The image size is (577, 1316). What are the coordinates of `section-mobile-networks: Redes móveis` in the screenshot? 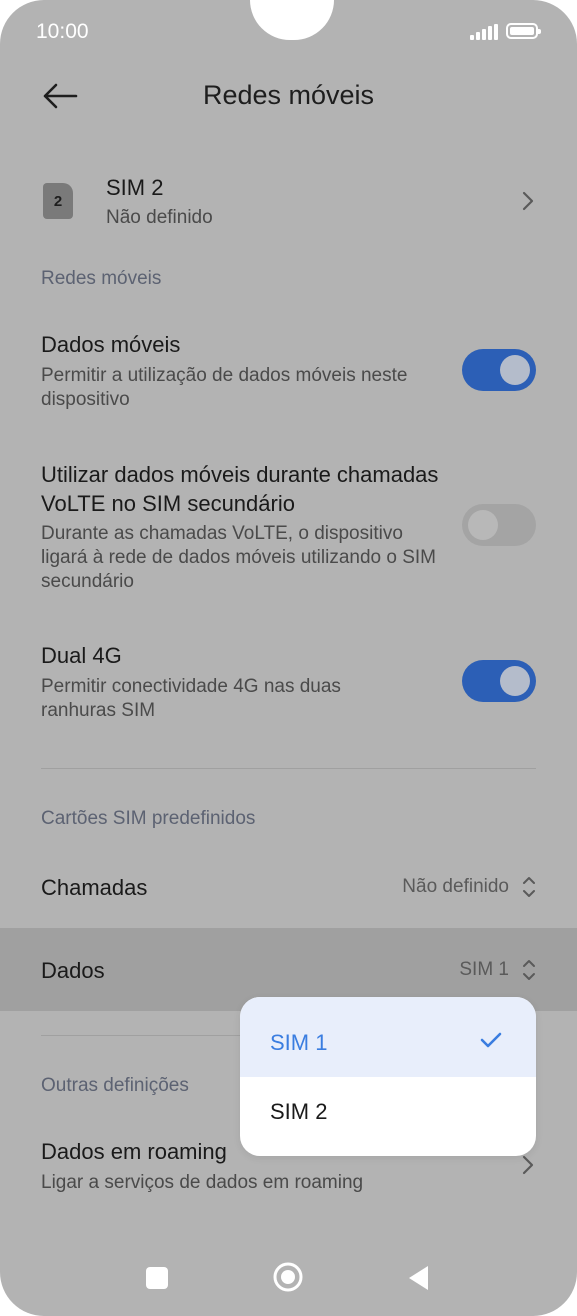 It's located at (101, 278).